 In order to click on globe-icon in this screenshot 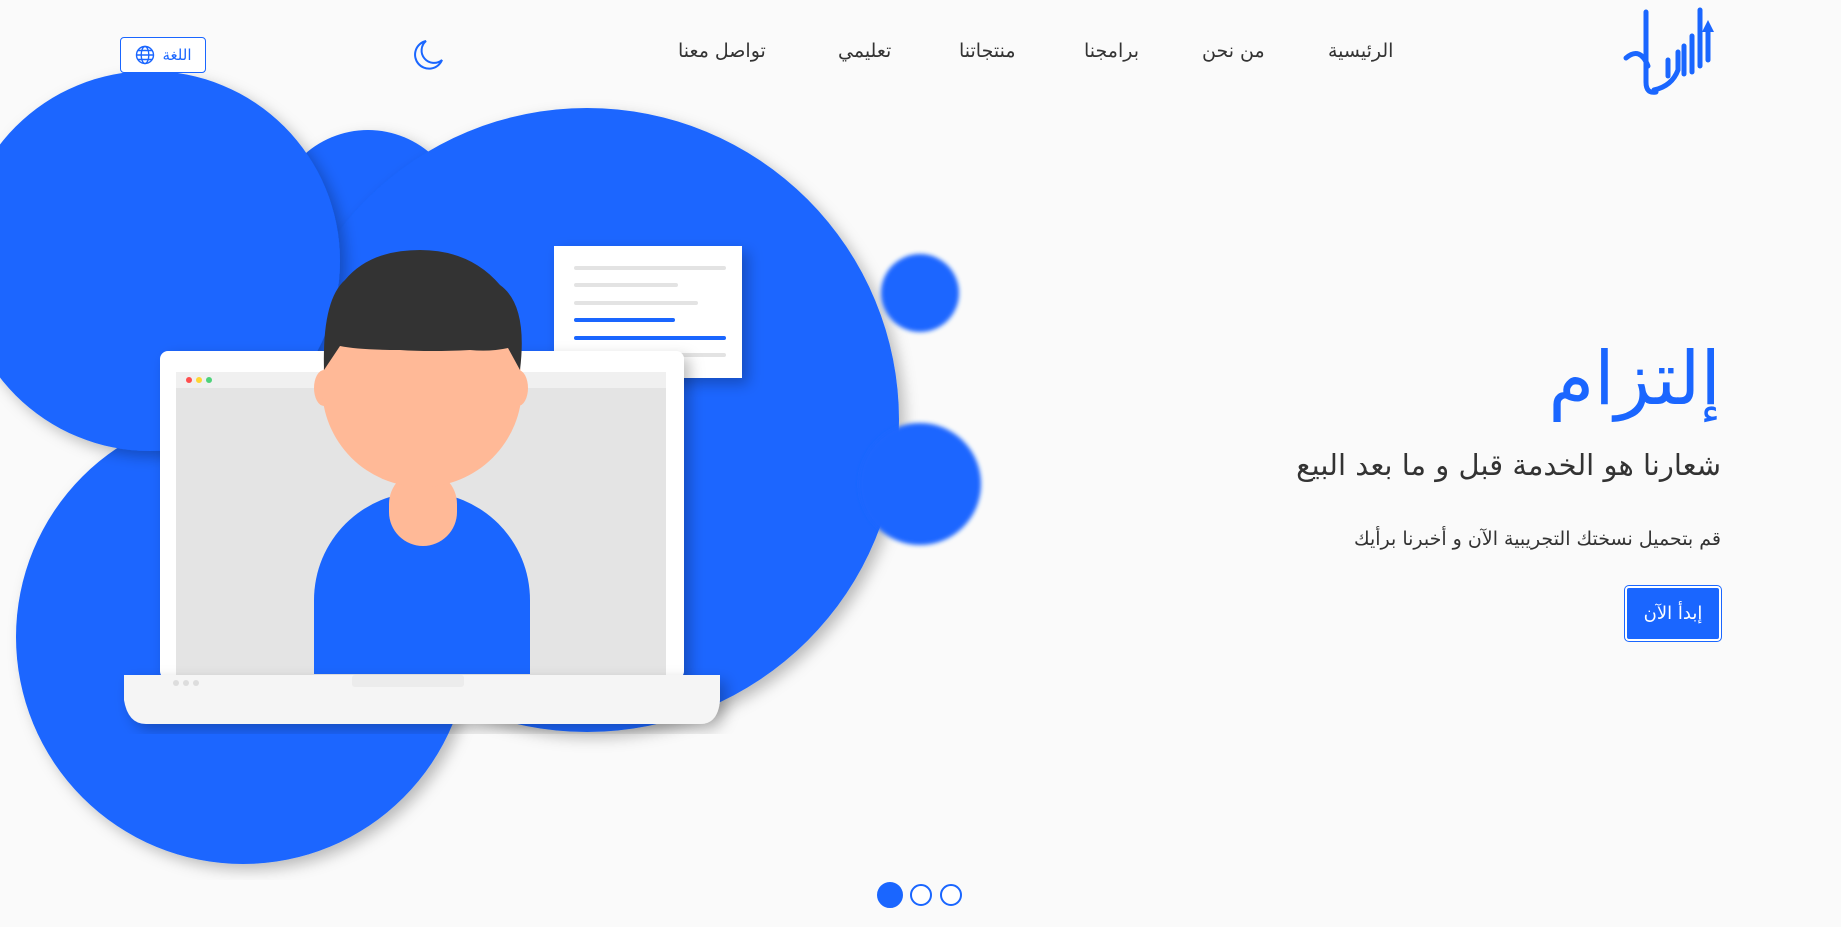, I will do `click(144, 55)`.